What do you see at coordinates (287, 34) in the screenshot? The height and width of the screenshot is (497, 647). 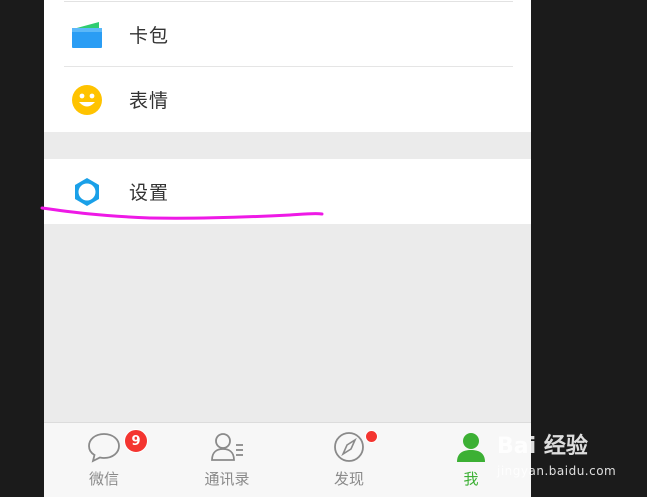 I see `menu-item-card-wallet: 卡包` at bounding box center [287, 34].